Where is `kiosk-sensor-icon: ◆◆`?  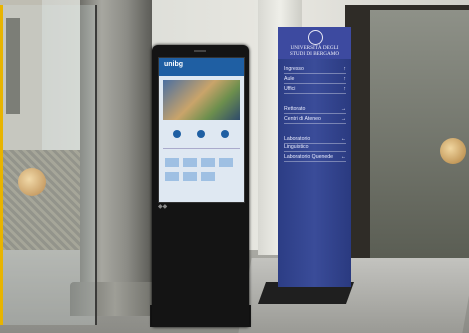
kiosk-sensor-icon: ◆◆ is located at coordinates (163, 207).